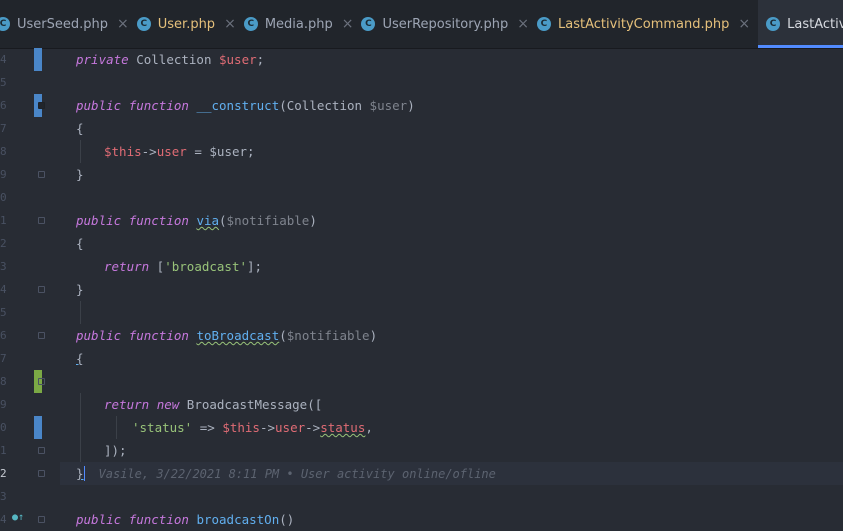  I want to click on indent-guide, so click(80, 312).